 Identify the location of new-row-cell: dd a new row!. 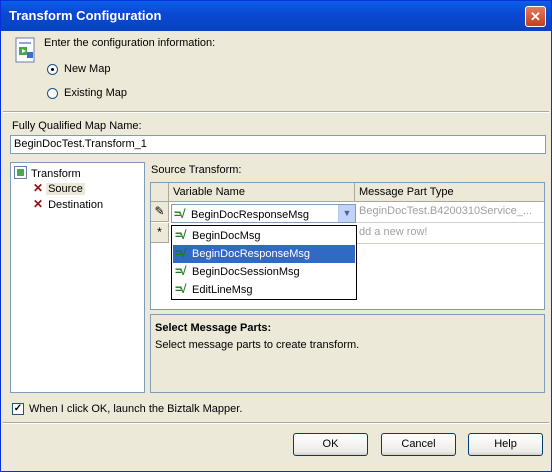
(449, 233).